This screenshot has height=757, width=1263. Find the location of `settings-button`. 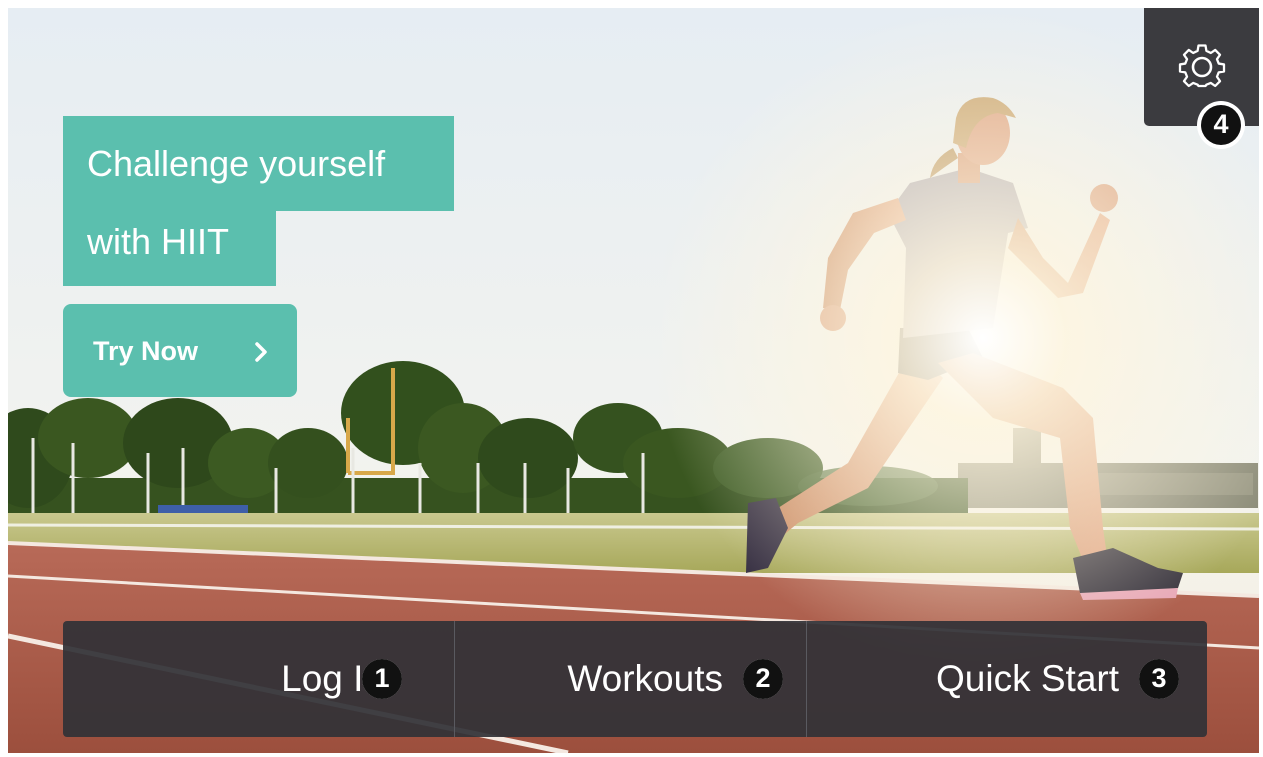

settings-button is located at coordinates (1201, 67).